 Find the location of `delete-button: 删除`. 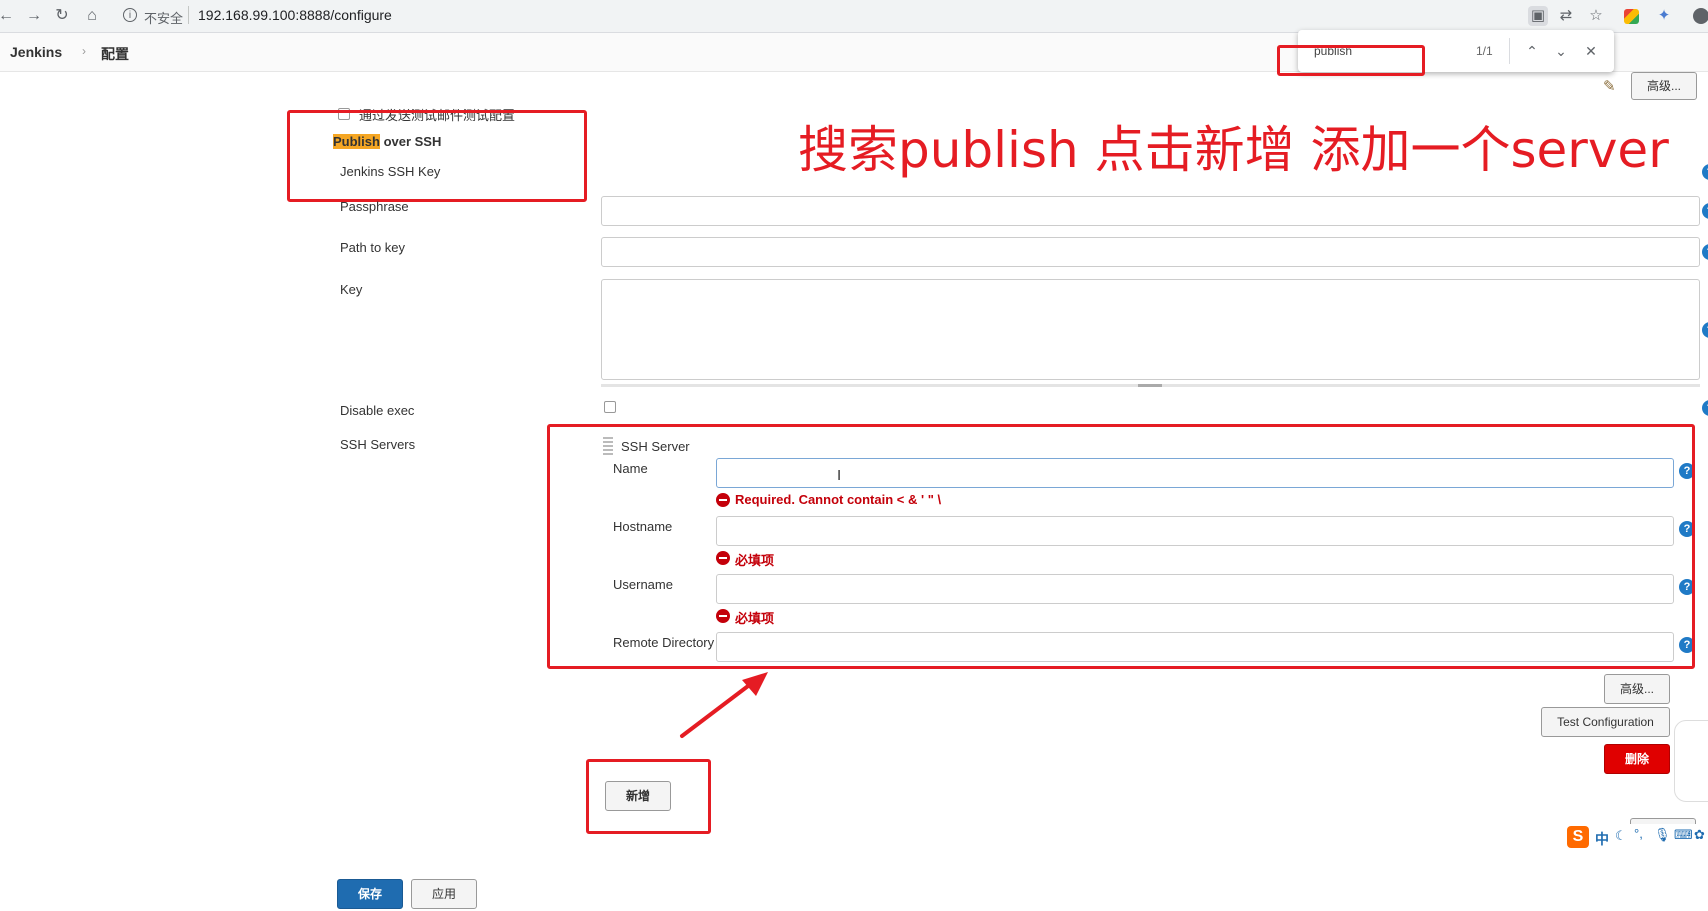

delete-button: 删除 is located at coordinates (1637, 759).